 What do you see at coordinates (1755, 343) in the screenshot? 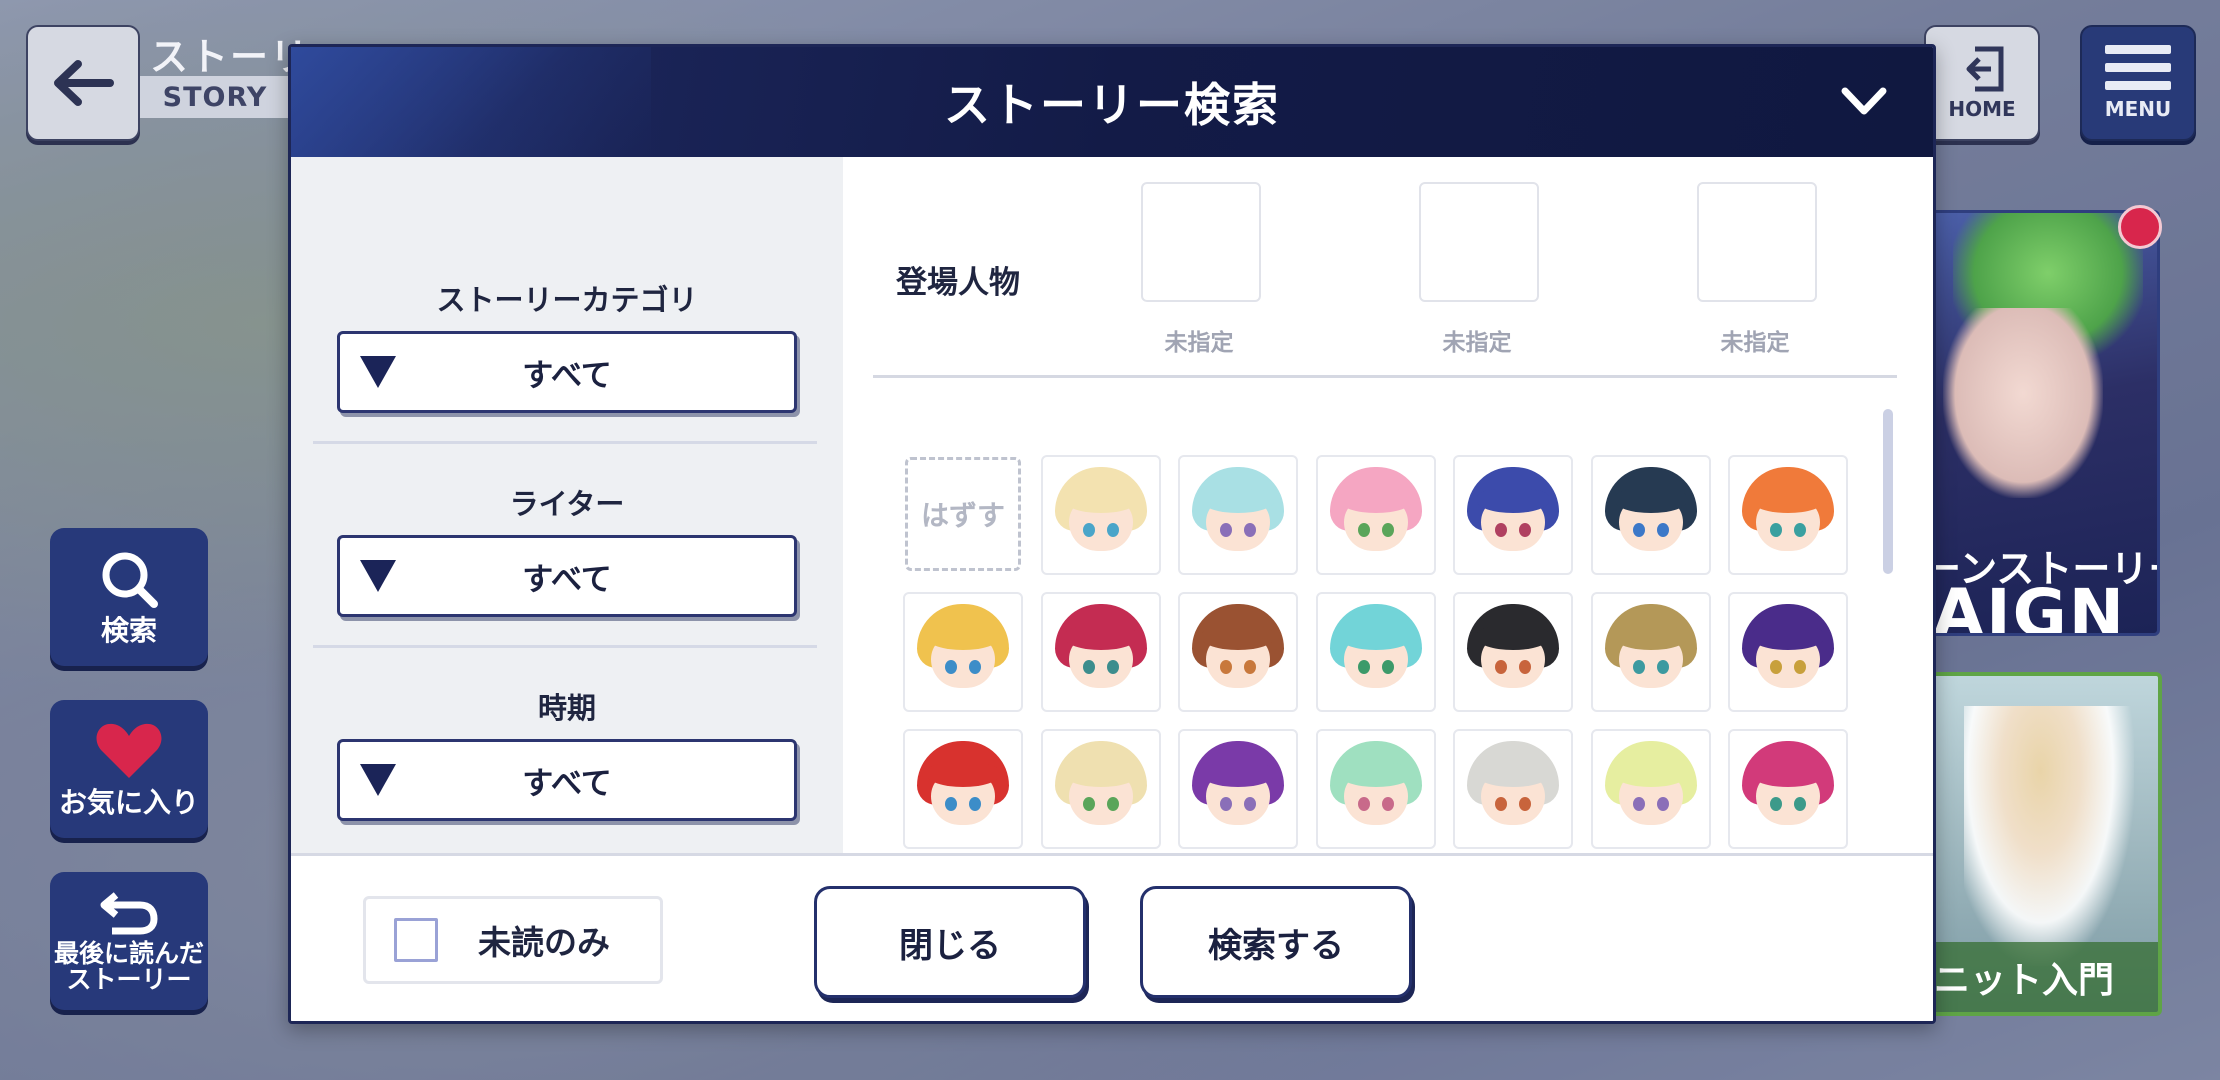
I see `character-slot-3-caption: 未指定` at bounding box center [1755, 343].